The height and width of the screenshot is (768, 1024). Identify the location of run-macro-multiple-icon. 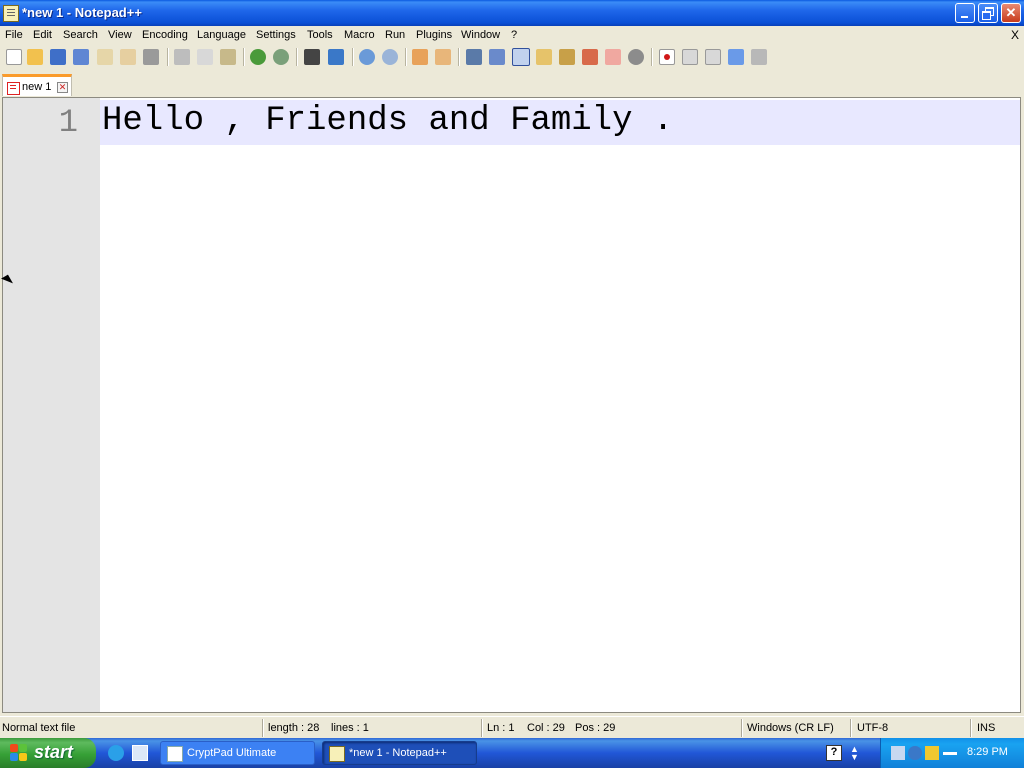
(736, 57).